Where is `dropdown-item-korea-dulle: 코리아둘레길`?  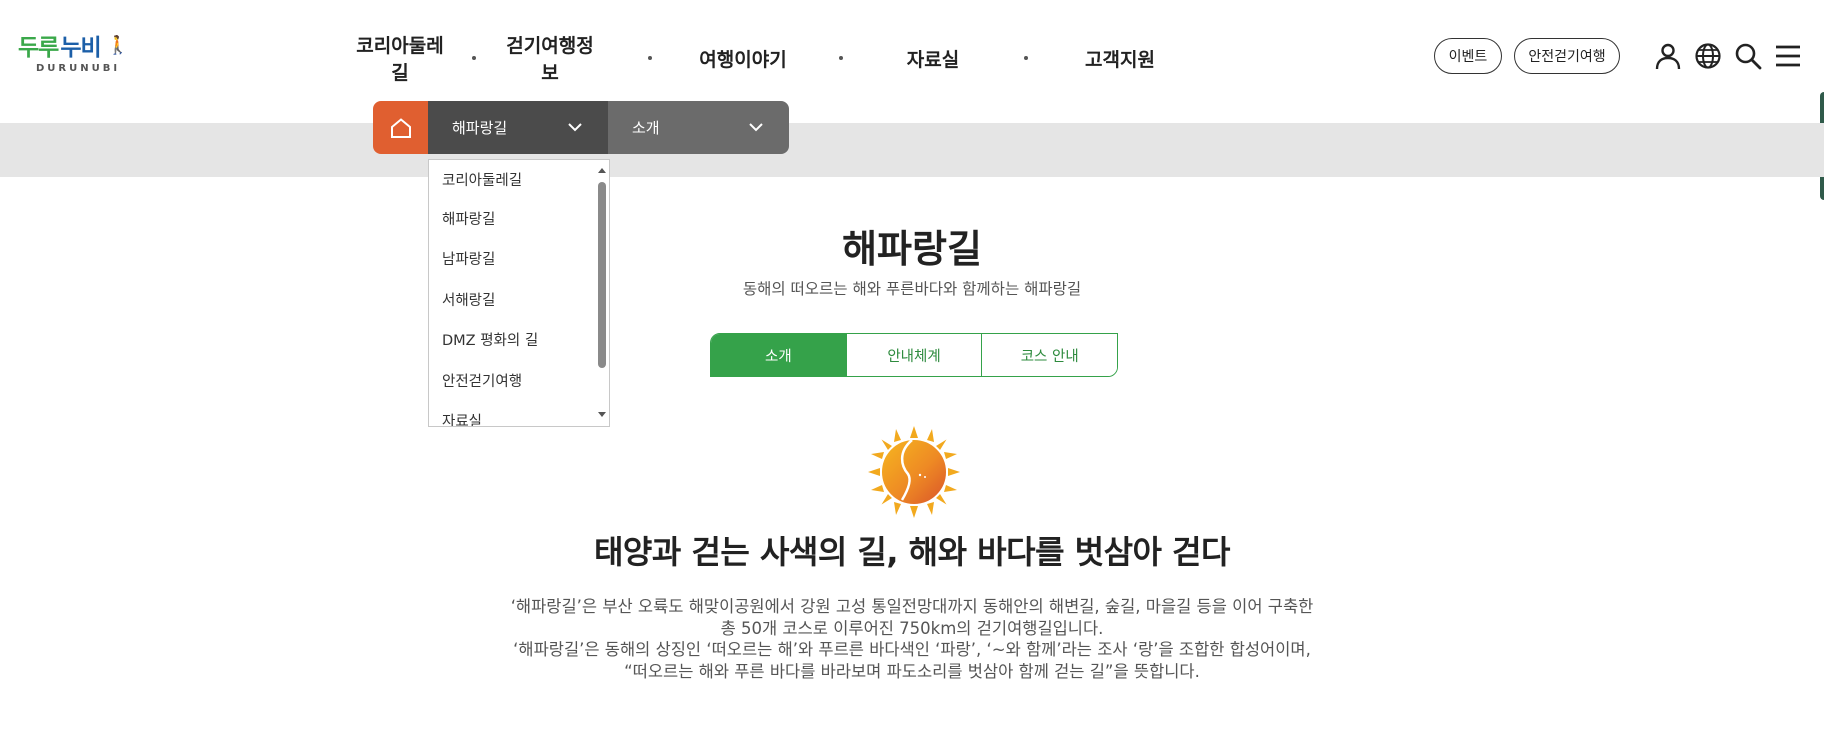 dropdown-item-korea-dulle: 코리아둘레길 is located at coordinates (512, 179).